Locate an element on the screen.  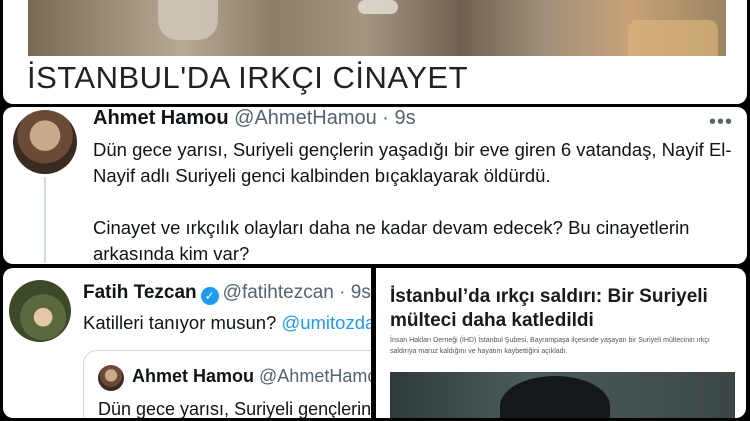
quoted-author-handle: @AhmetHamou is located at coordinates (315, 376).